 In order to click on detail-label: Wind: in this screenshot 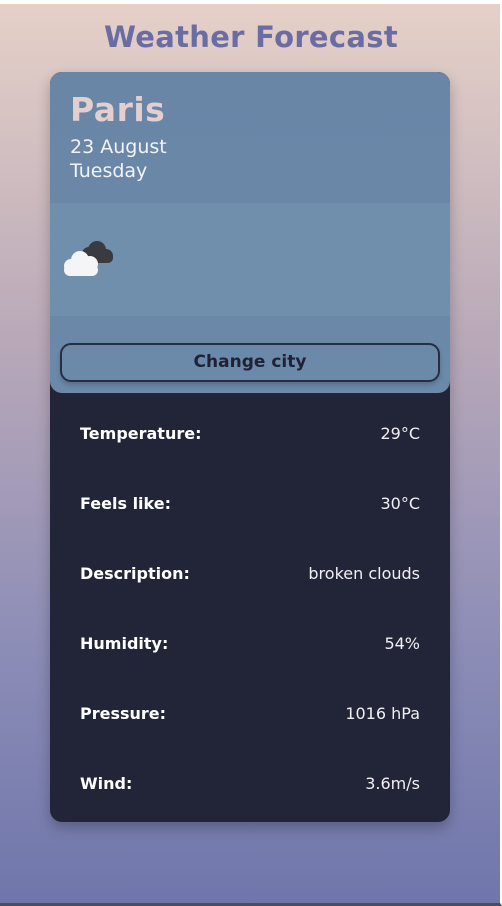, I will do `click(106, 783)`.